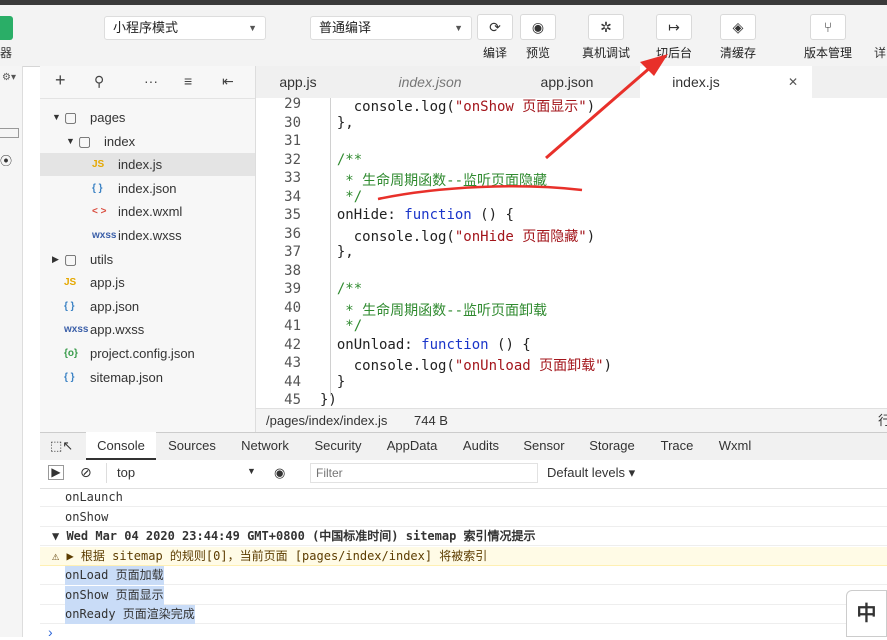 This screenshot has width=887, height=640. Describe the element at coordinates (147, 211) in the screenshot. I see `tree-item: < > index.wxml` at that location.